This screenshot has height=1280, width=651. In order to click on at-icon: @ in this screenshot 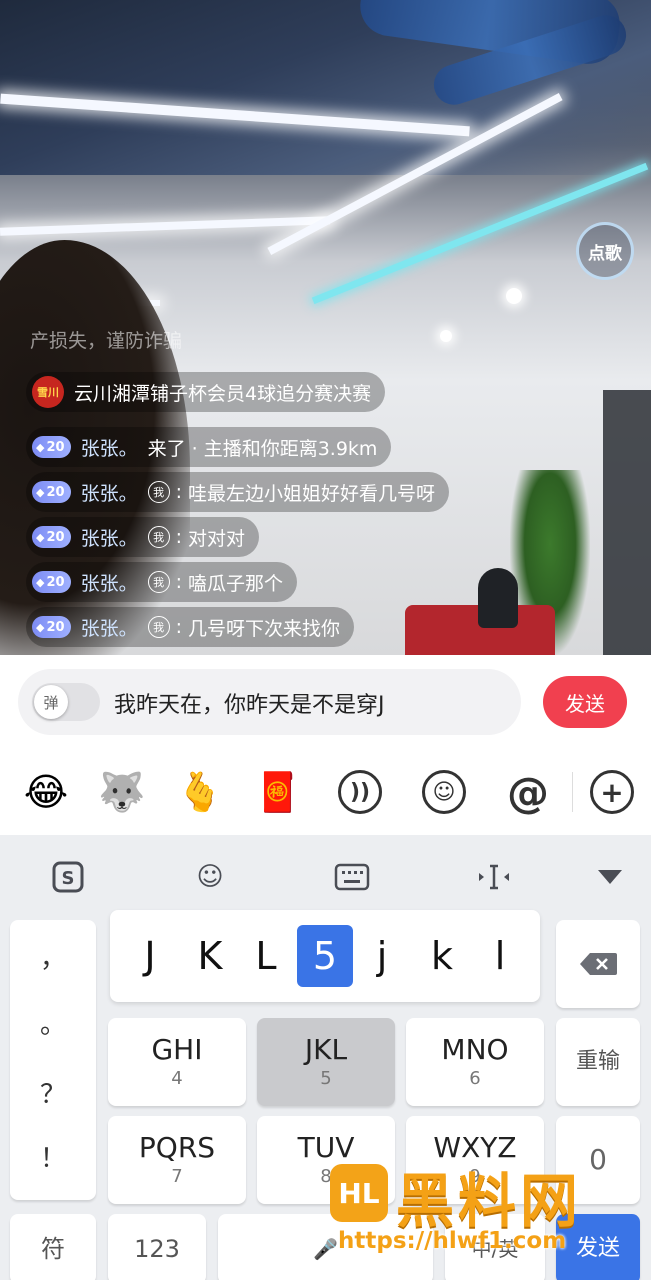, I will do `click(528, 792)`.